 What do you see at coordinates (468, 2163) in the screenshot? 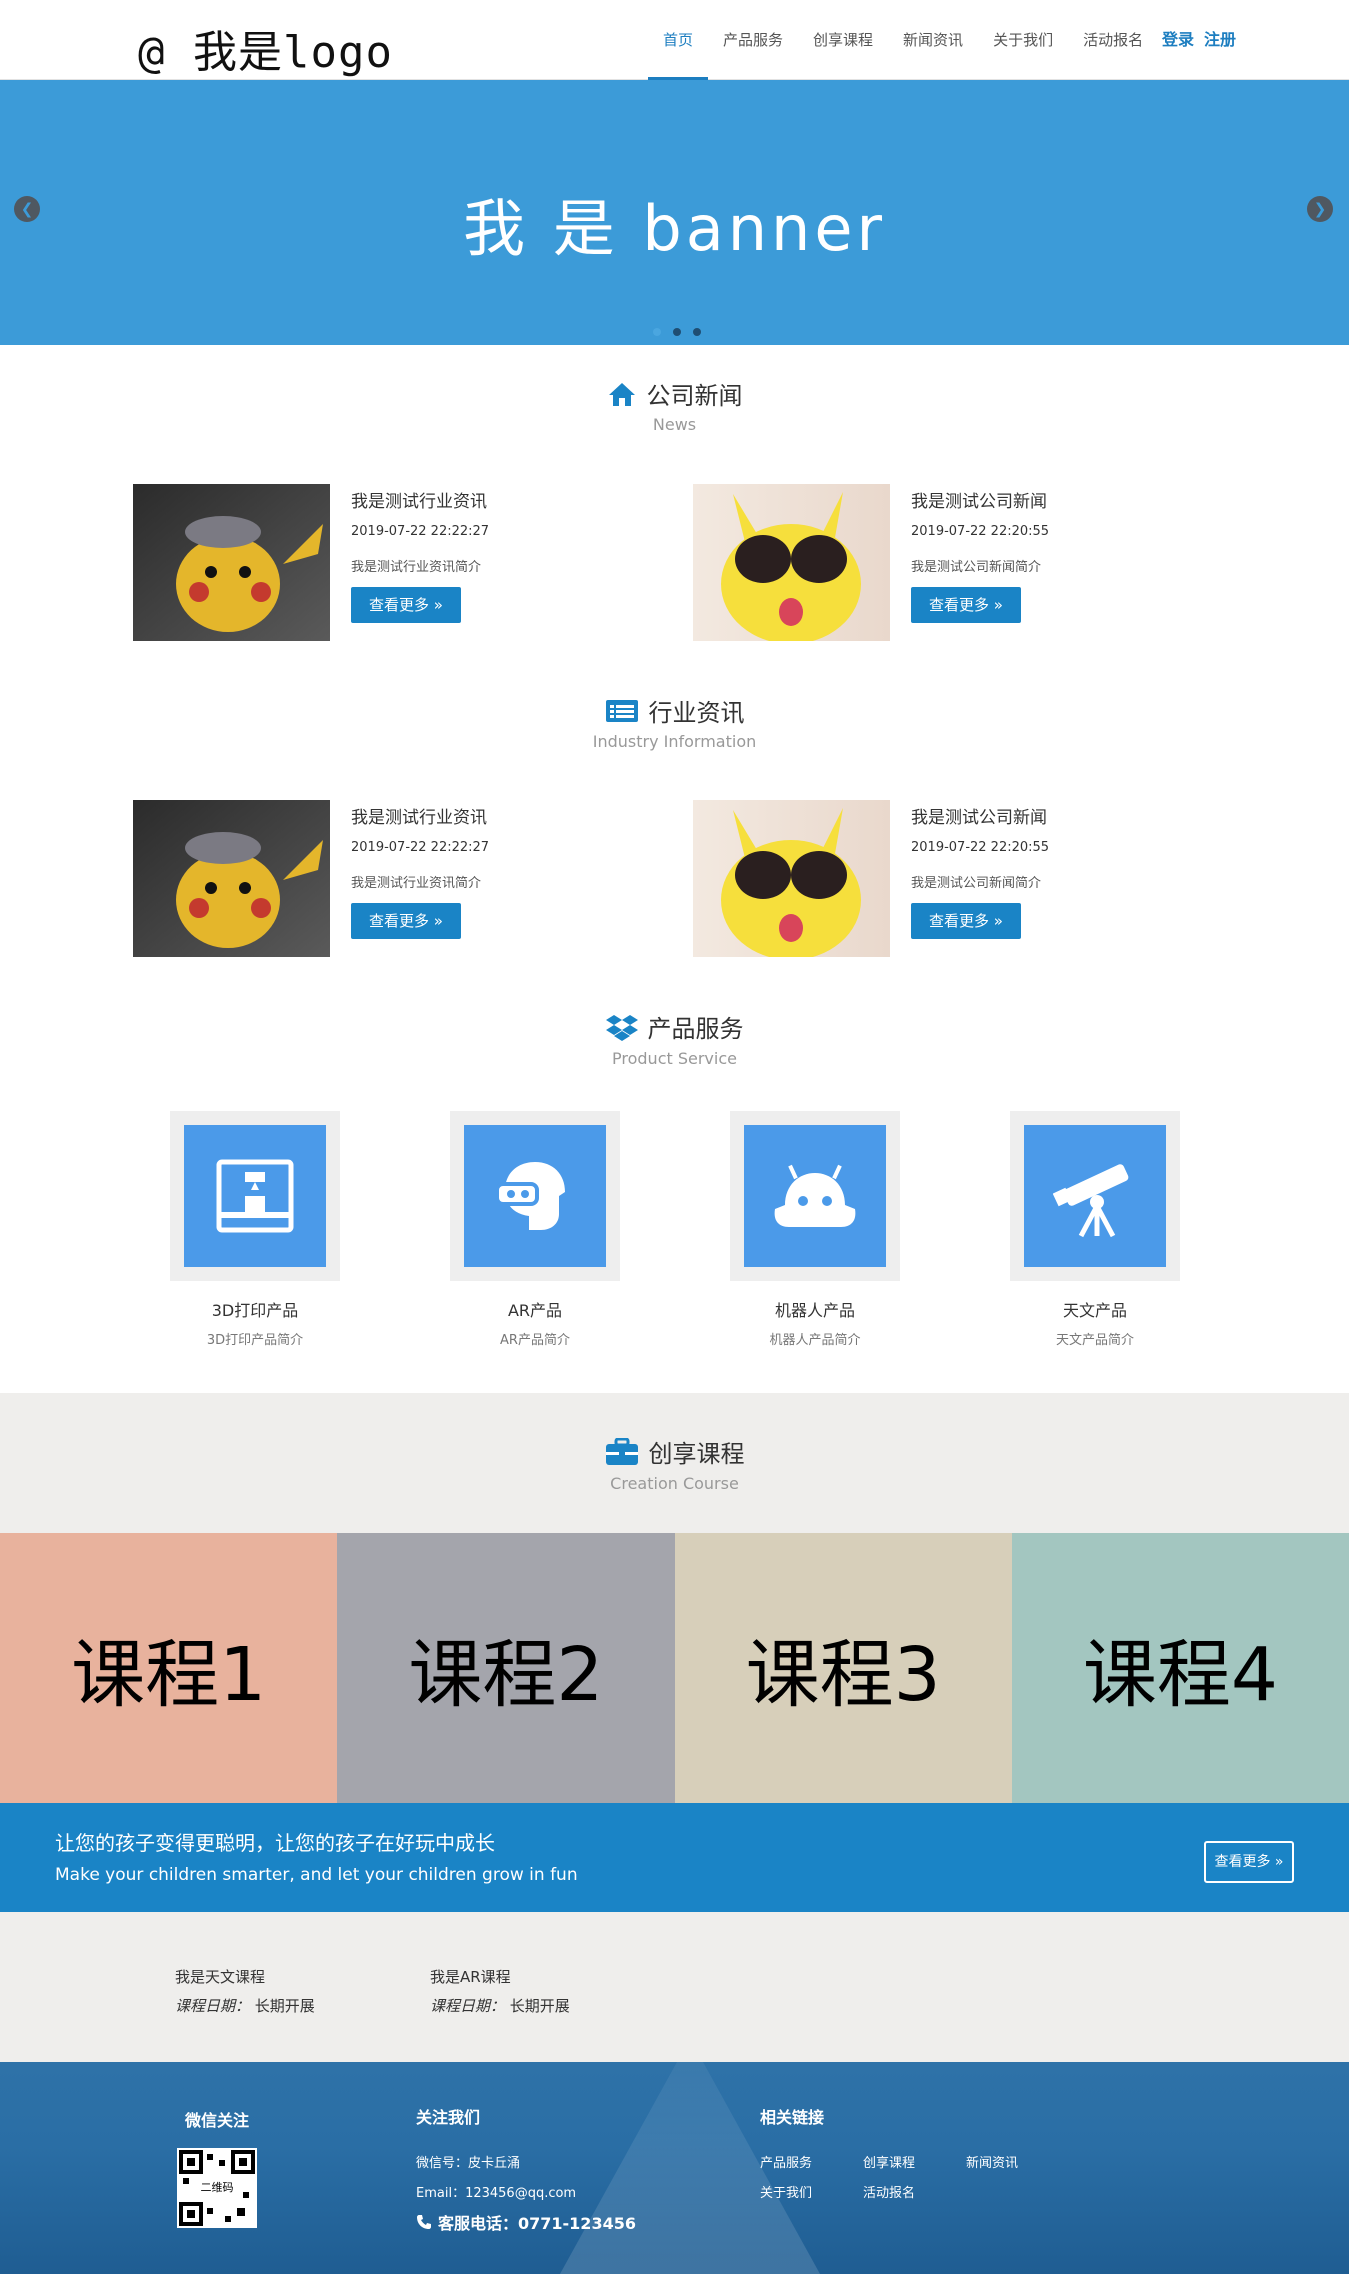
I see `footer-wechat-id: 微信号：皮卡丘涌` at bounding box center [468, 2163].